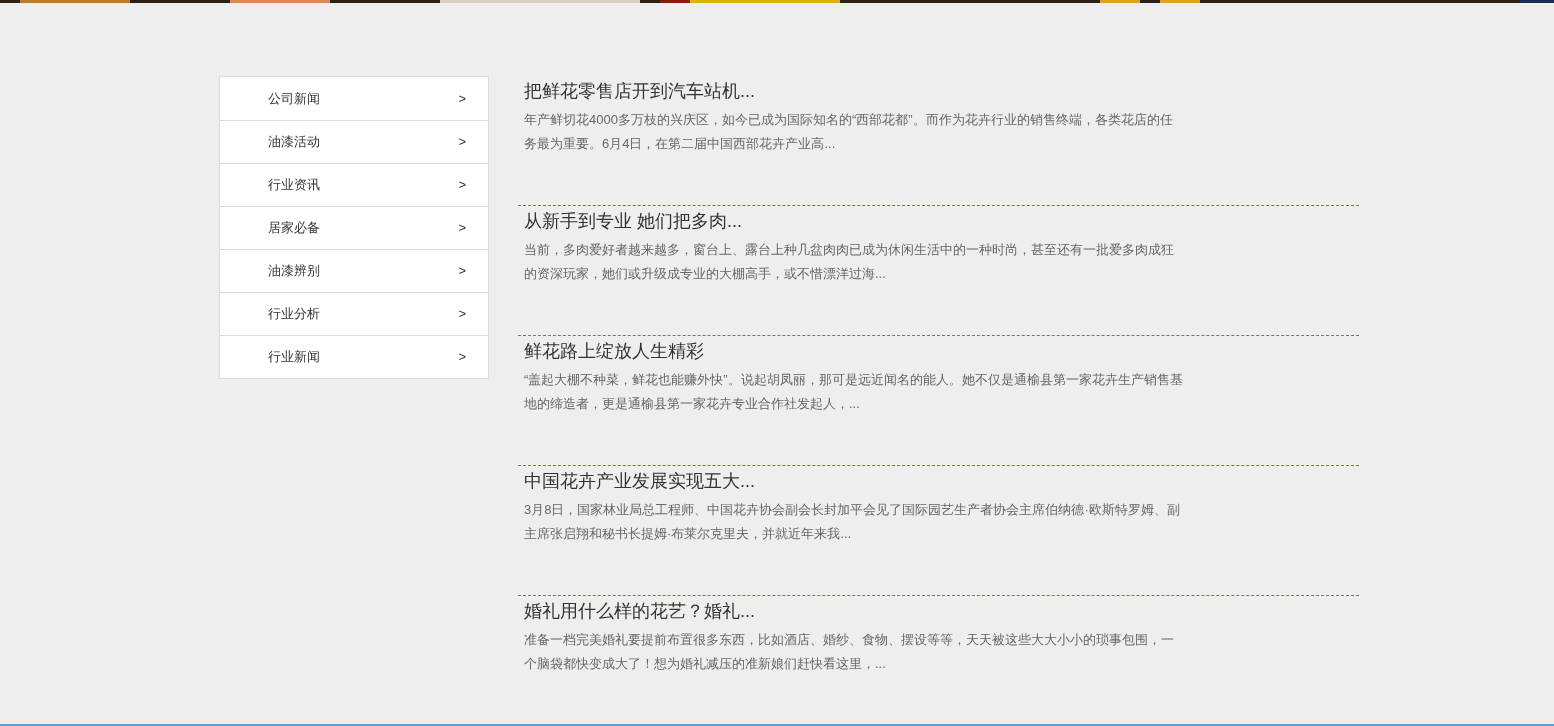 Image resolution: width=1554 pixels, height=726 pixels. Describe the element at coordinates (354, 98) in the screenshot. I see `sidebar-item: 公司新闻 >` at that location.